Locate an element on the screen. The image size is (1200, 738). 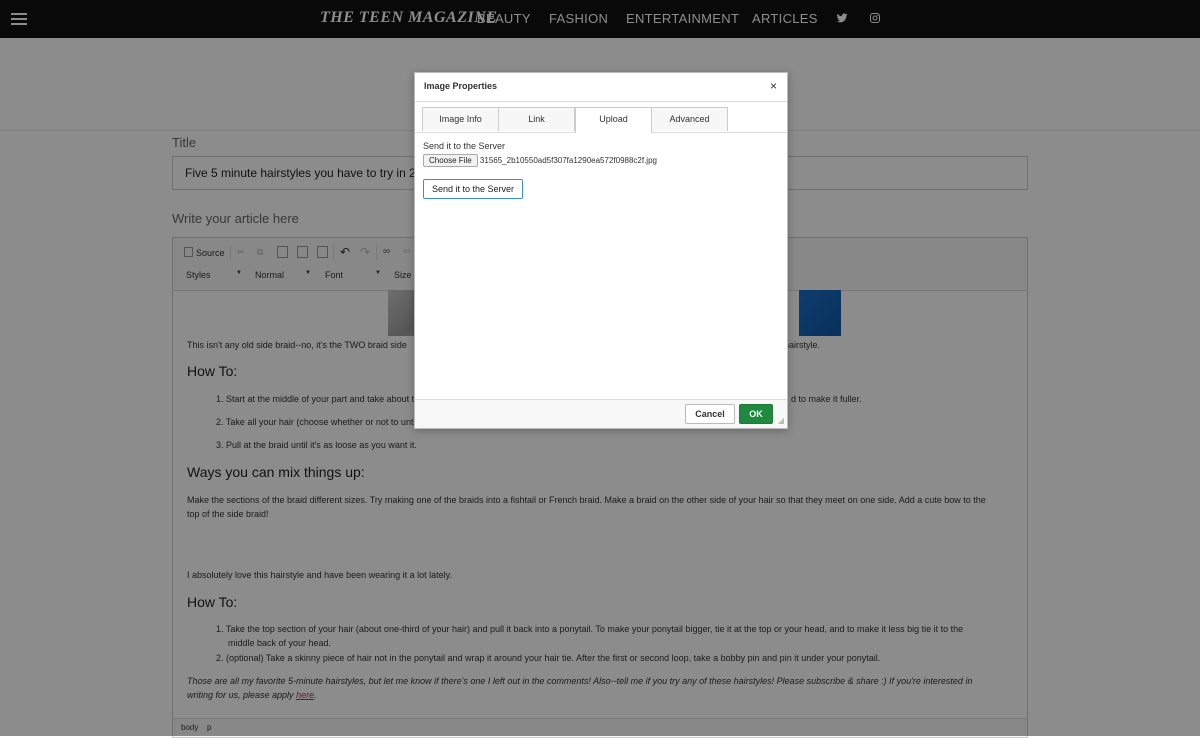
dialog-tabs: Image Info Link Upload Advanced is located at coordinates (601, 120).